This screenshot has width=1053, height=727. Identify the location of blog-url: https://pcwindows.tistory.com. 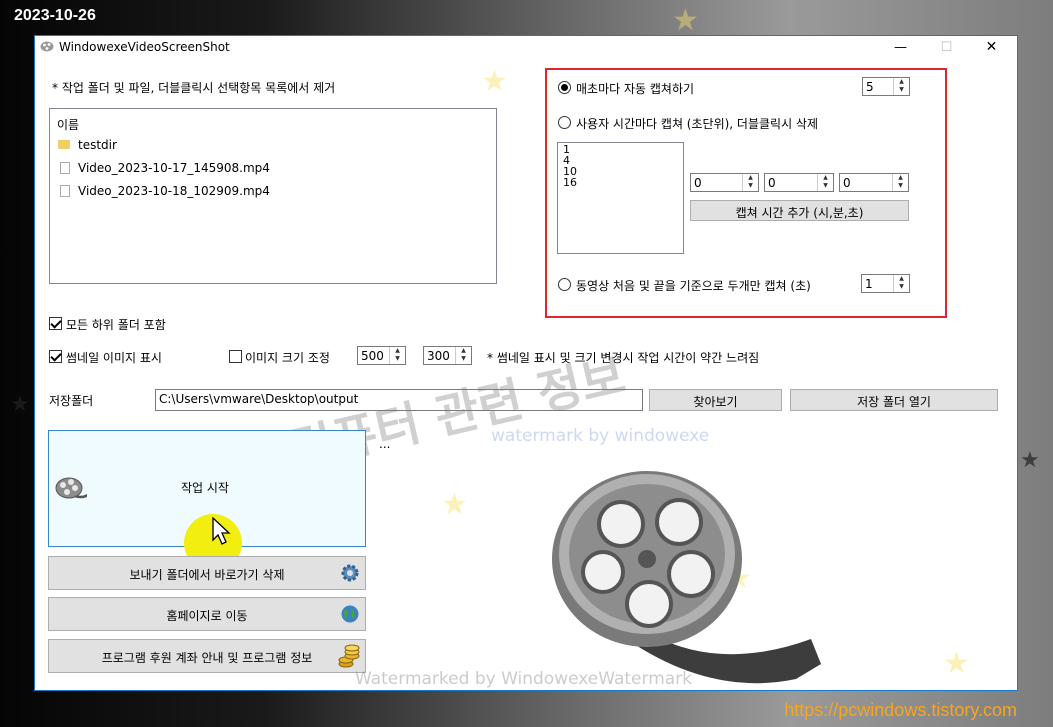
(900, 710).